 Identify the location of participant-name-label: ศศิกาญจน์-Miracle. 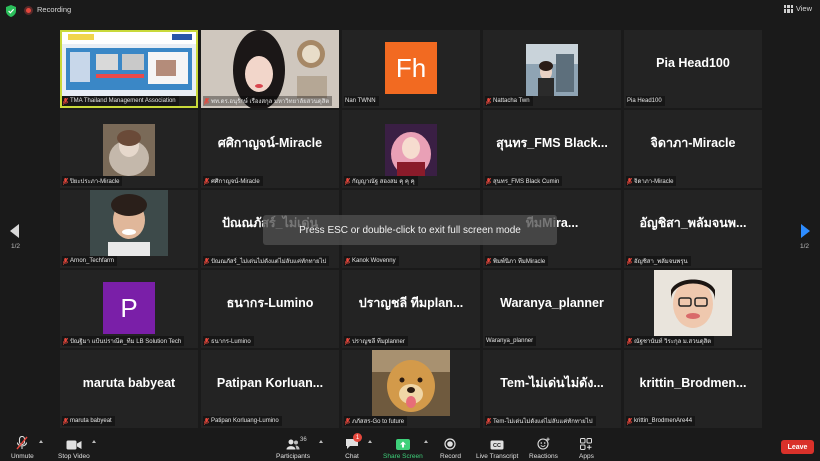
(235, 182).